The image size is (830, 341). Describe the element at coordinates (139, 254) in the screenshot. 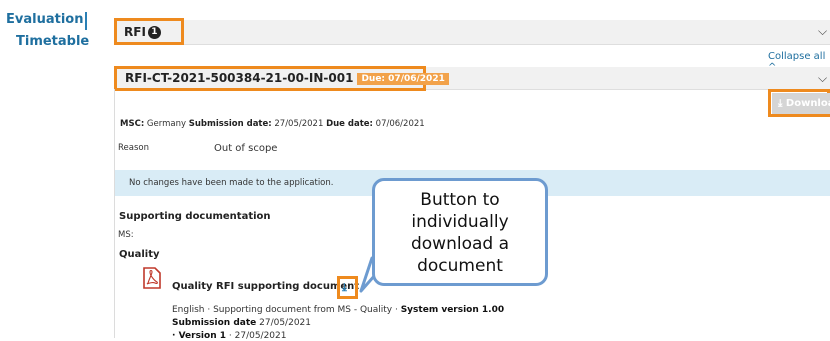

I see `quality-heading: Quality` at that location.